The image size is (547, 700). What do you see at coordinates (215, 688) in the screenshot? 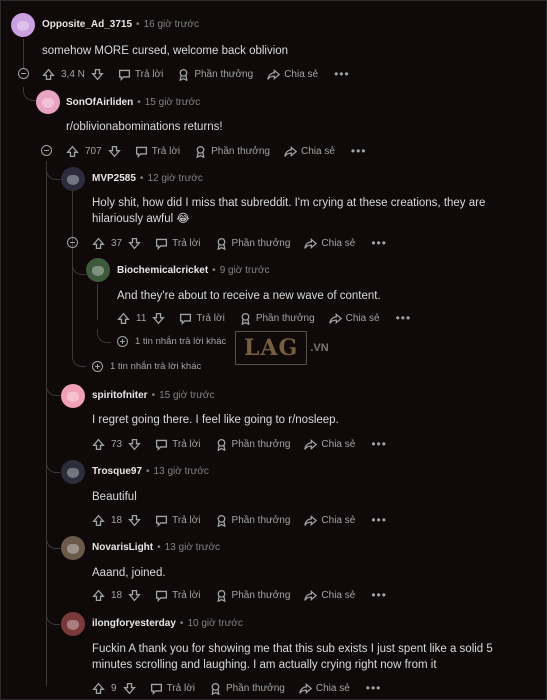
I see `award-icon` at bounding box center [215, 688].